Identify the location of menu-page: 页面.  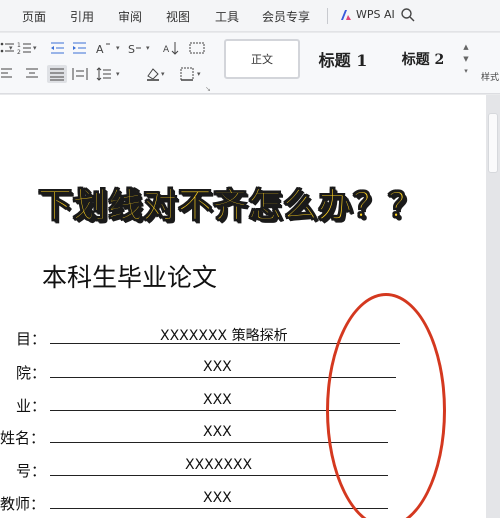
(34, 16).